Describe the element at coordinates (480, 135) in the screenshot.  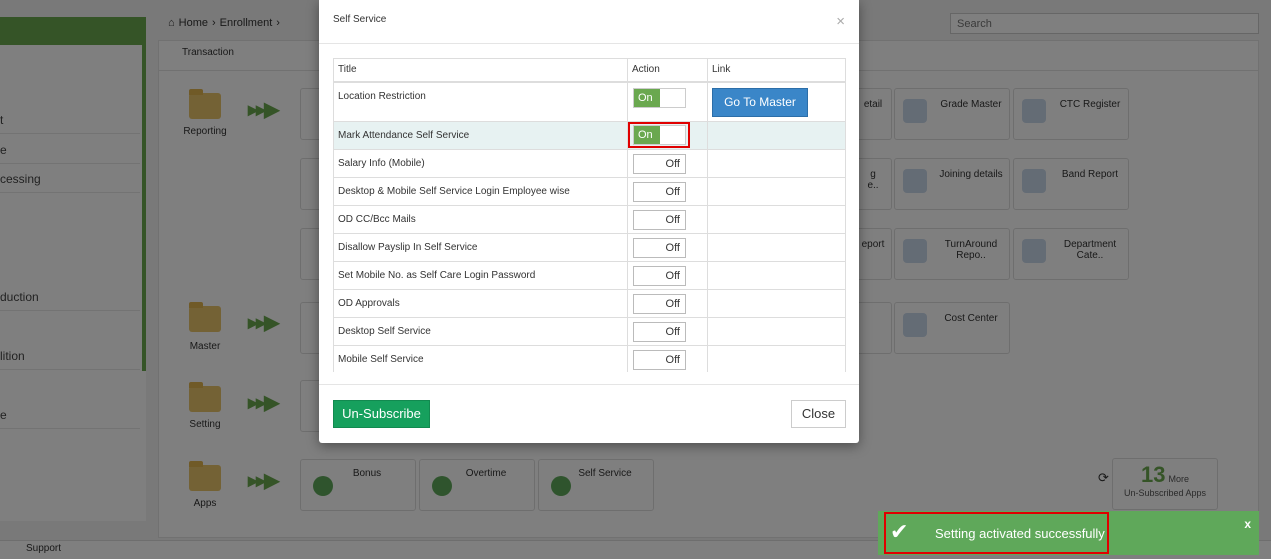
I see `row-title: Mark Attendance Self Service` at that location.